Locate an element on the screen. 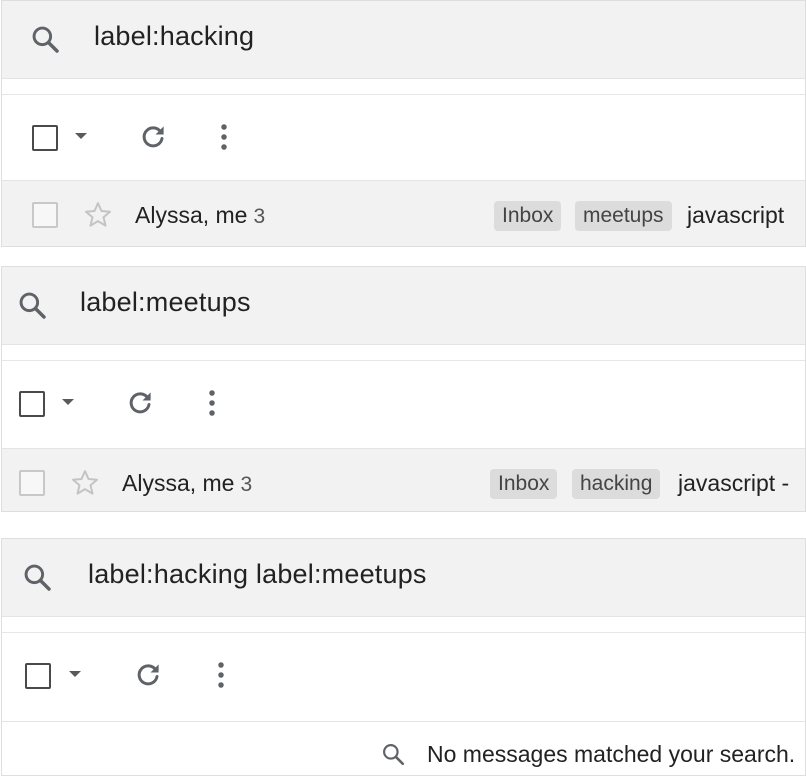 This screenshot has height=777, width=806. search-query: label:meetups is located at coordinates (165, 302).